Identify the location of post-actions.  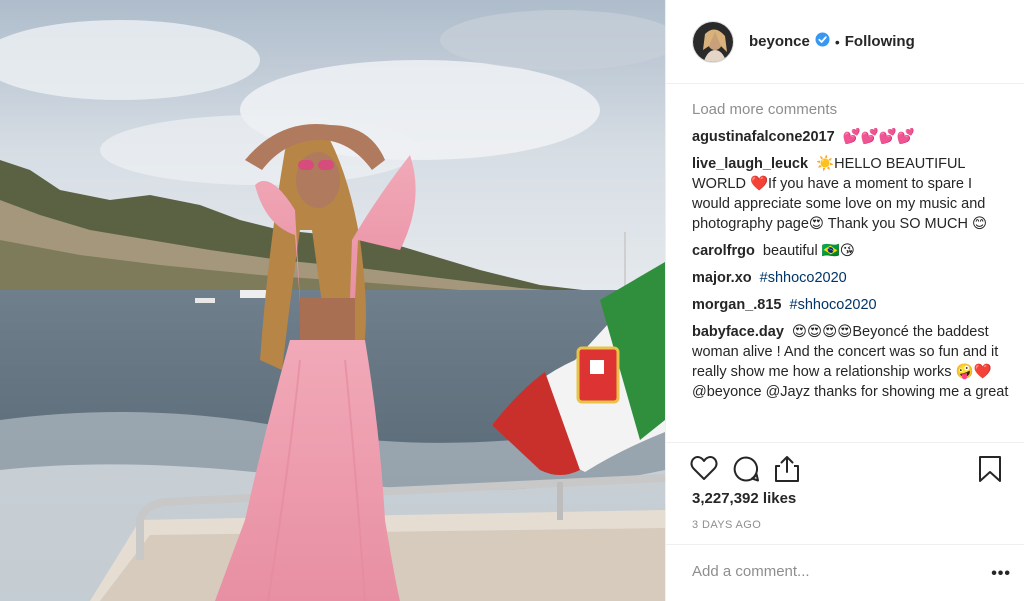
(845, 467).